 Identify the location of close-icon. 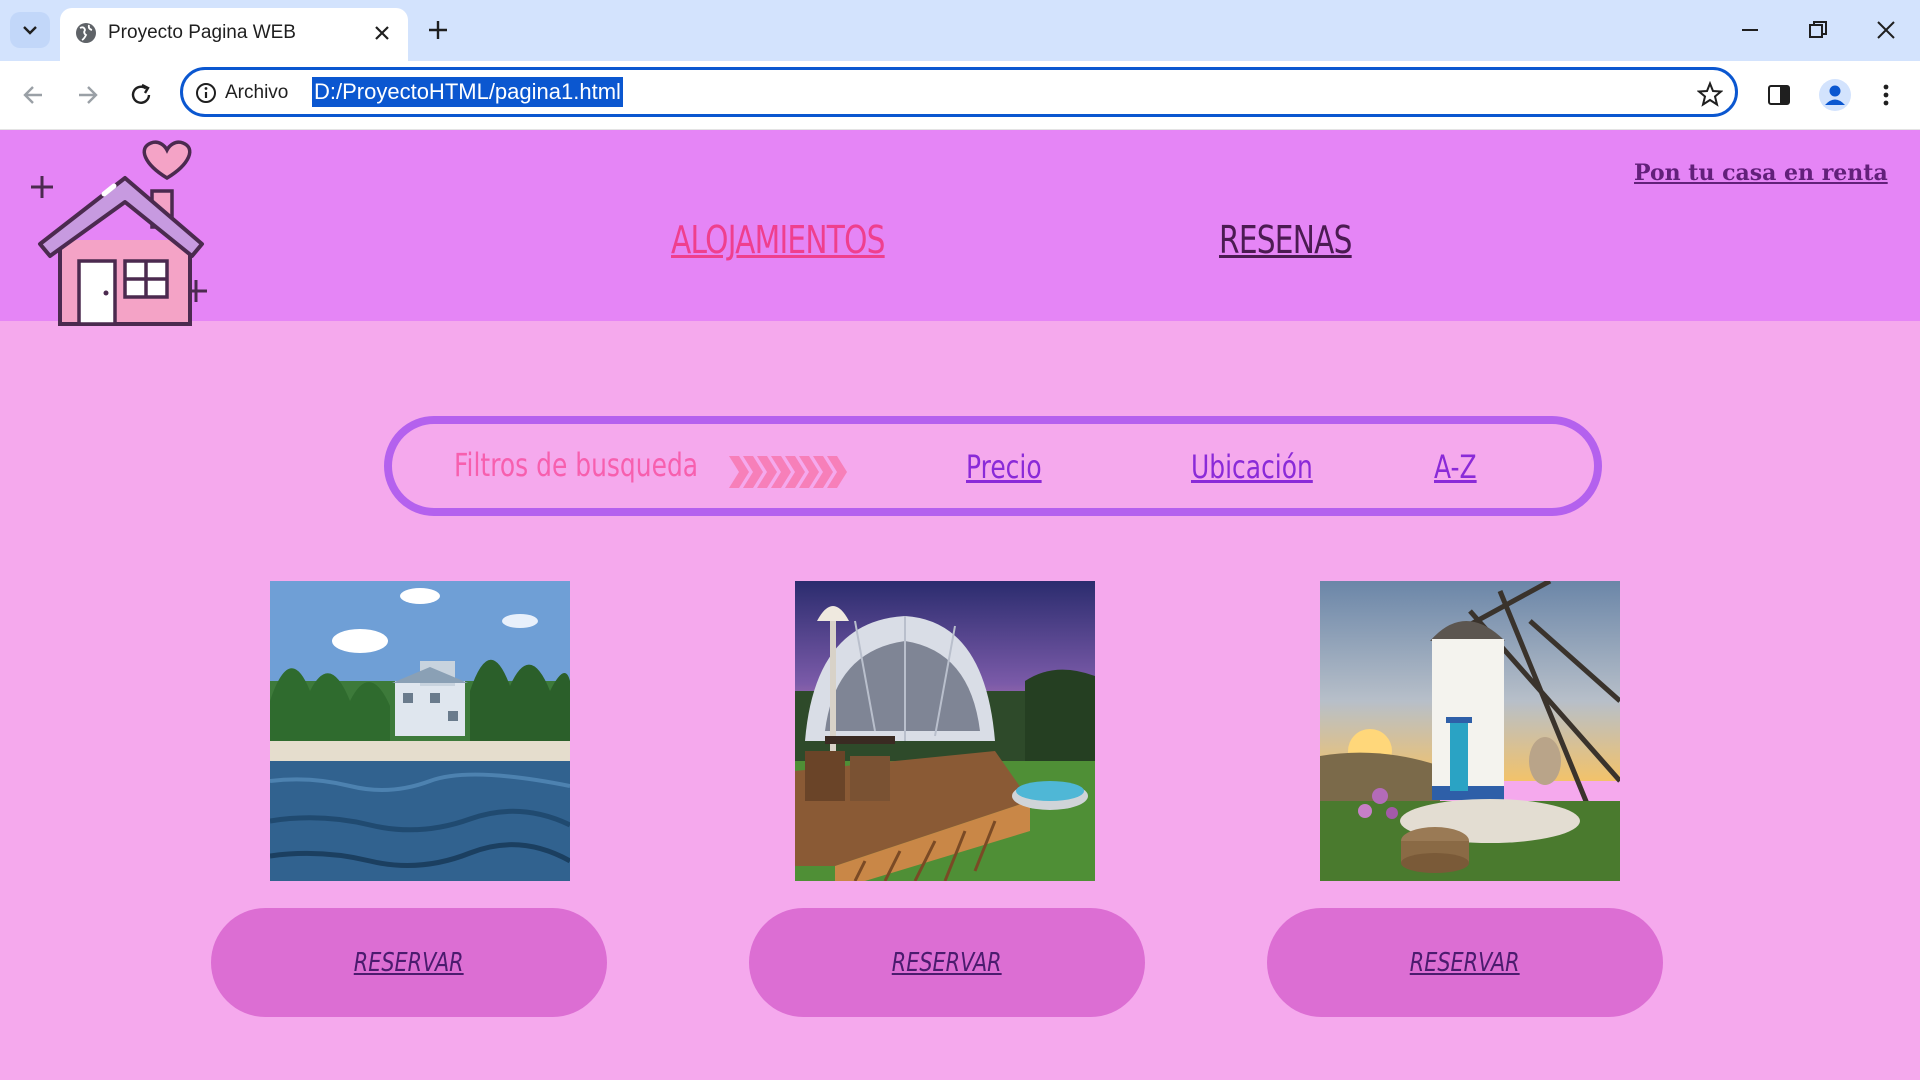
(382, 33).